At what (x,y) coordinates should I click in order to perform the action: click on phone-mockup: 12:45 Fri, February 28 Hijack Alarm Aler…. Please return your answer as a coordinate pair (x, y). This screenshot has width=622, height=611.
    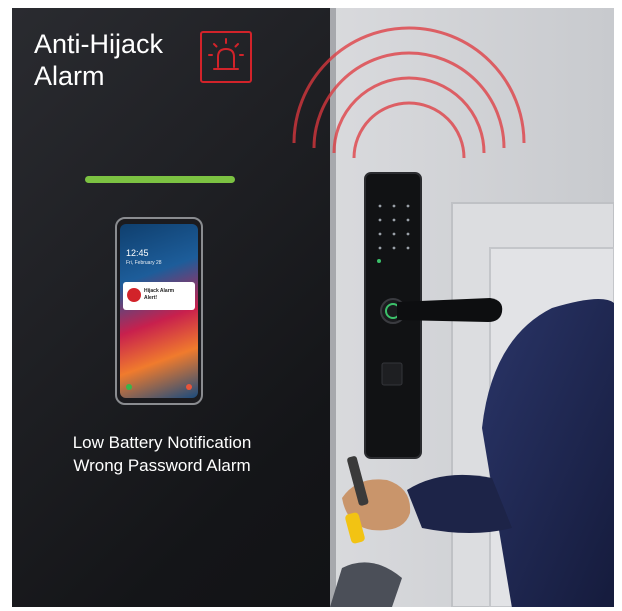
    Looking at the image, I should click on (159, 311).